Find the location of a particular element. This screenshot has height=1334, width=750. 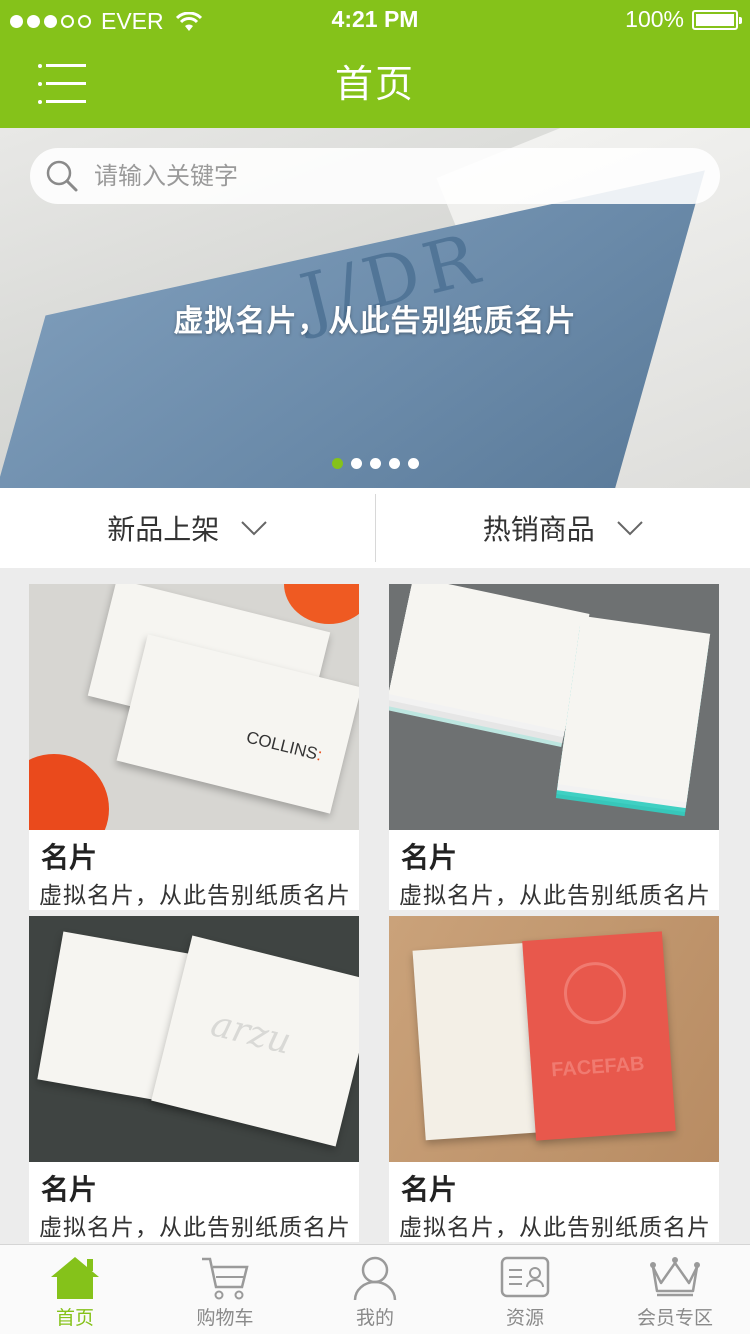

battery-percent: 100% is located at coordinates (654, 19).